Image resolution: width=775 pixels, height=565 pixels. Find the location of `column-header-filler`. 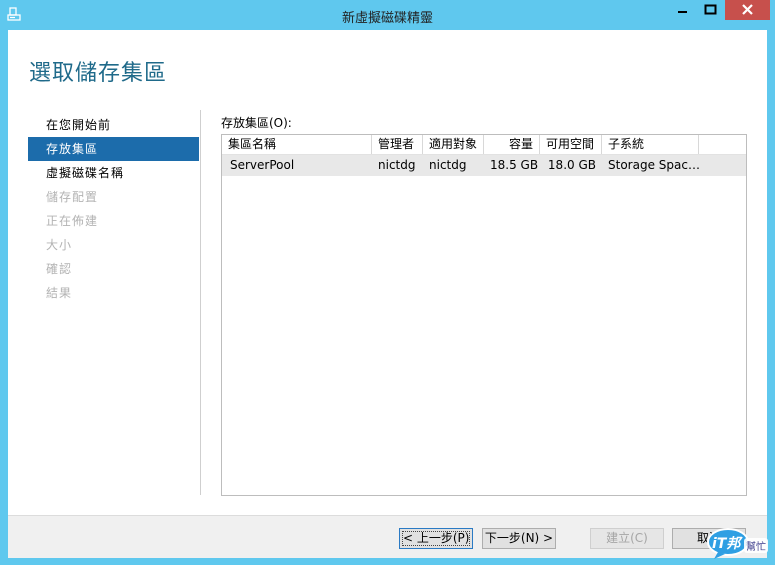

column-header-filler is located at coordinates (722, 144).